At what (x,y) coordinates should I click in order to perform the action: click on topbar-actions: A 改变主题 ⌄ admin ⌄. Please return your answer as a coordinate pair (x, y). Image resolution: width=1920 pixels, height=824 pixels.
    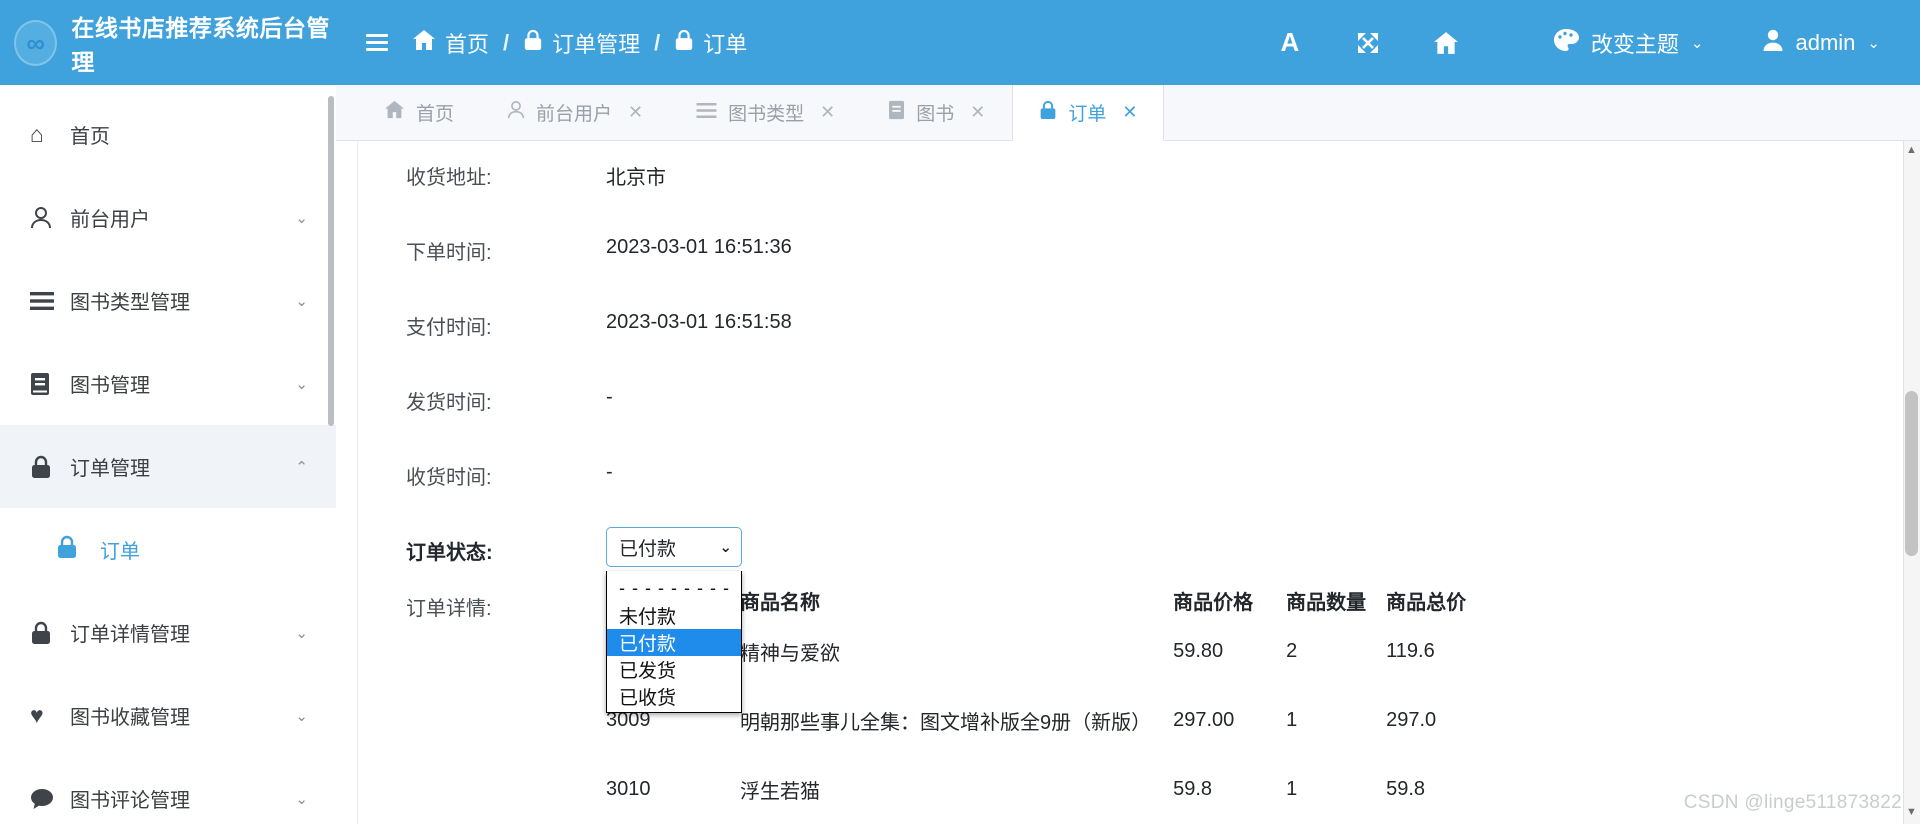
    Looking at the image, I should click on (1568, 43).